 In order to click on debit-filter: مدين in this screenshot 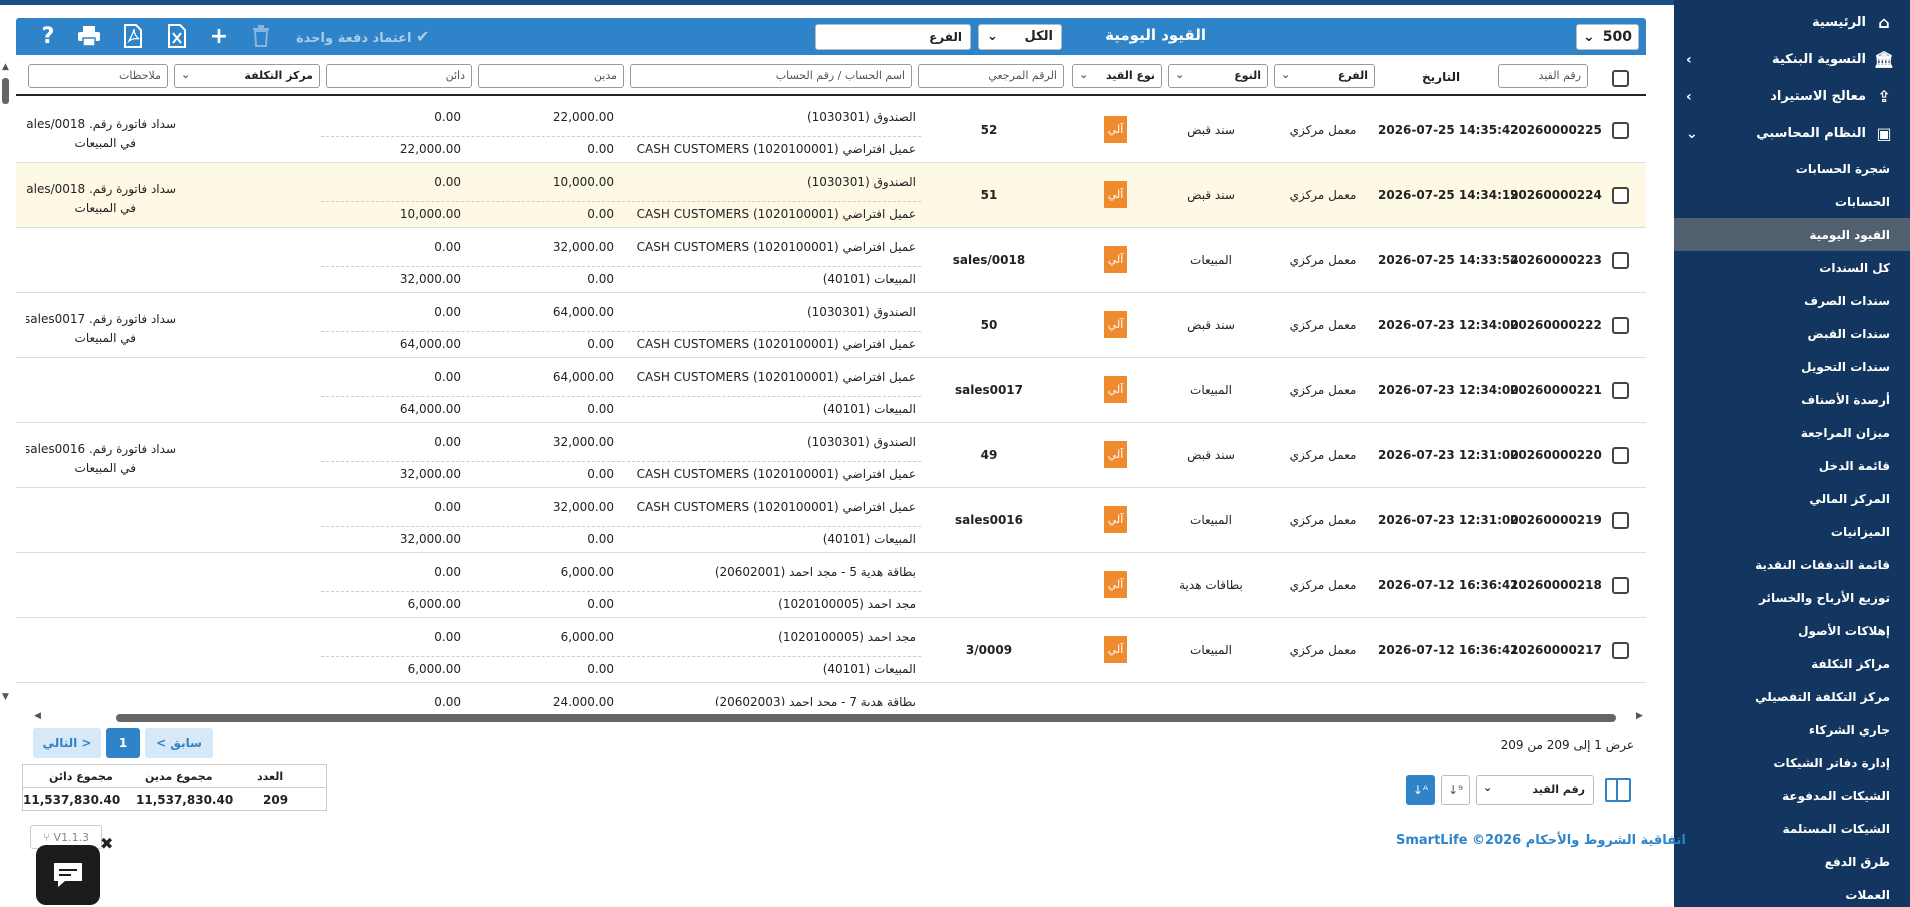, I will do `click(551, 76)`.